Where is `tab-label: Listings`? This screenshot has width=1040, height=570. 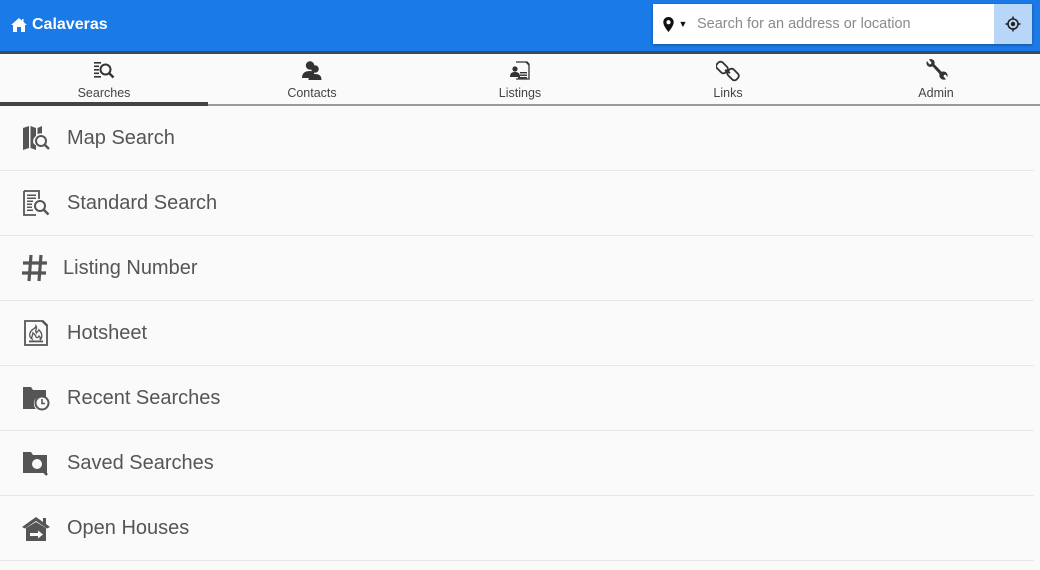 tab-label: Listings is located at coordinates (520, 93).